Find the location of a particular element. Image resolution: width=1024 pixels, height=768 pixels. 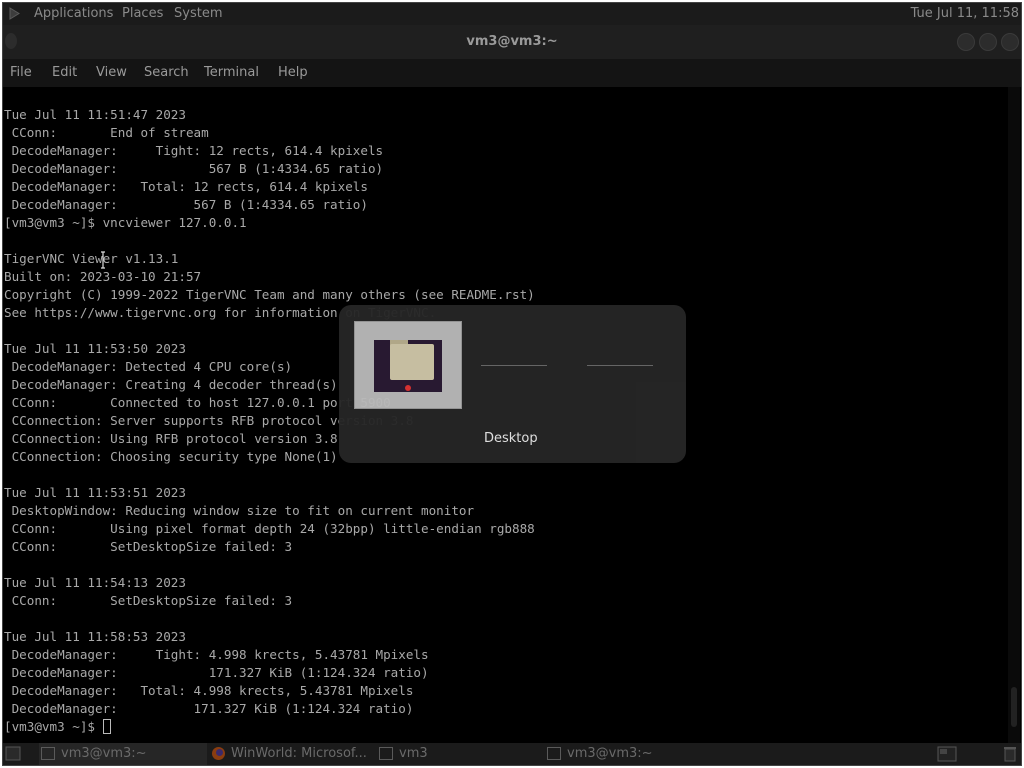

ibeam-cursor-icon is located at coordinates (103, 260).